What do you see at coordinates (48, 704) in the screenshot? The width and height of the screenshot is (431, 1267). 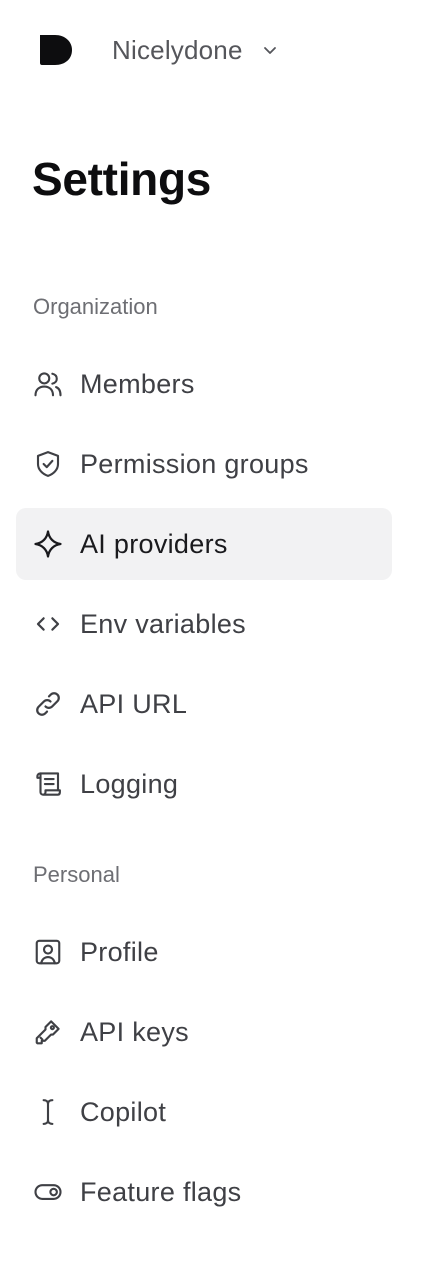 I see `link-icon` at bounding box center [48, 704].